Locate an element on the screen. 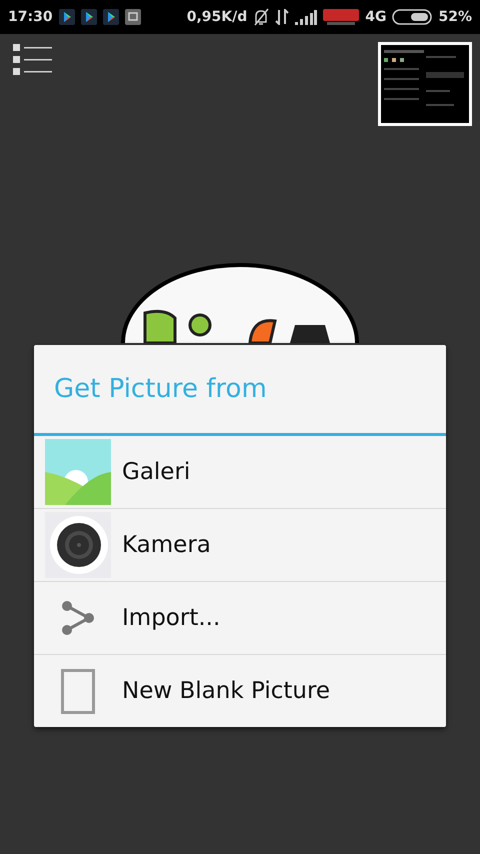  network-speed: 0,95K/d is located at coordinates (217, 17).